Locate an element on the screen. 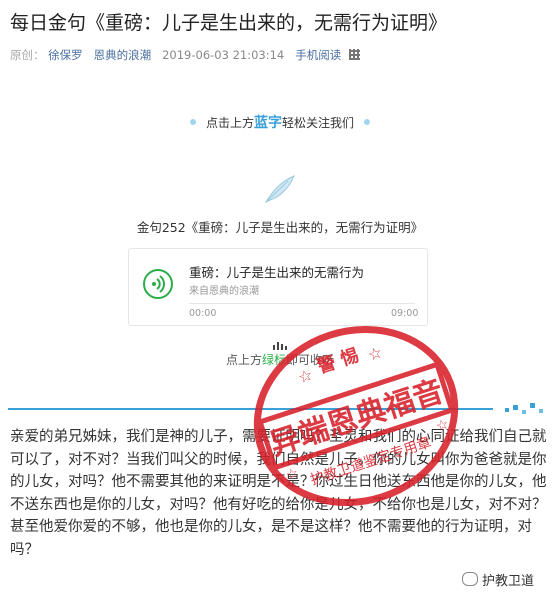 The width and height of the screenshot is (560, 601). audio-wave-icon is located at coordinates (158, 284).